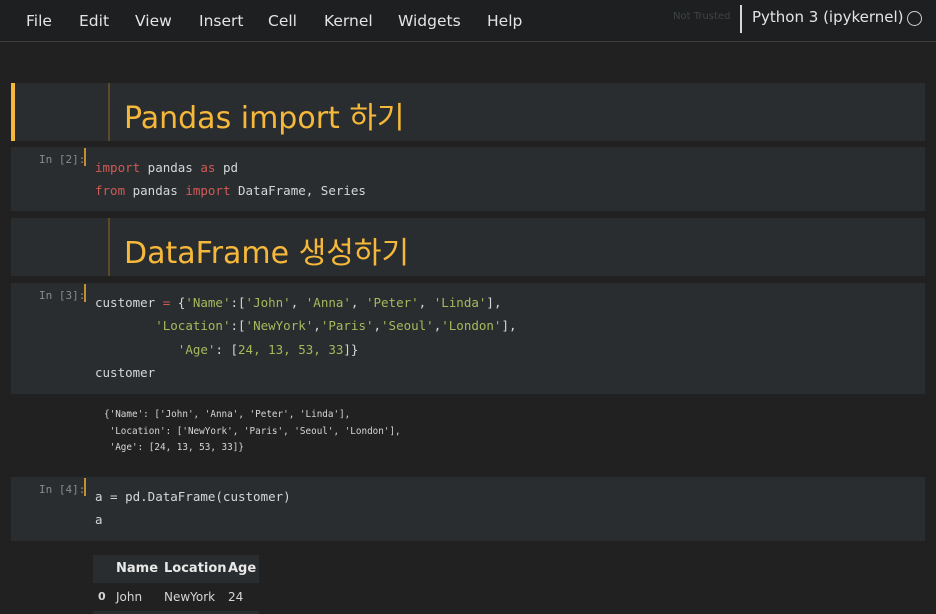  What do you see at coordinates (460, 302) in the screenshot?
I see `code-string: 'Linda'` at bounding box center [460, 302].